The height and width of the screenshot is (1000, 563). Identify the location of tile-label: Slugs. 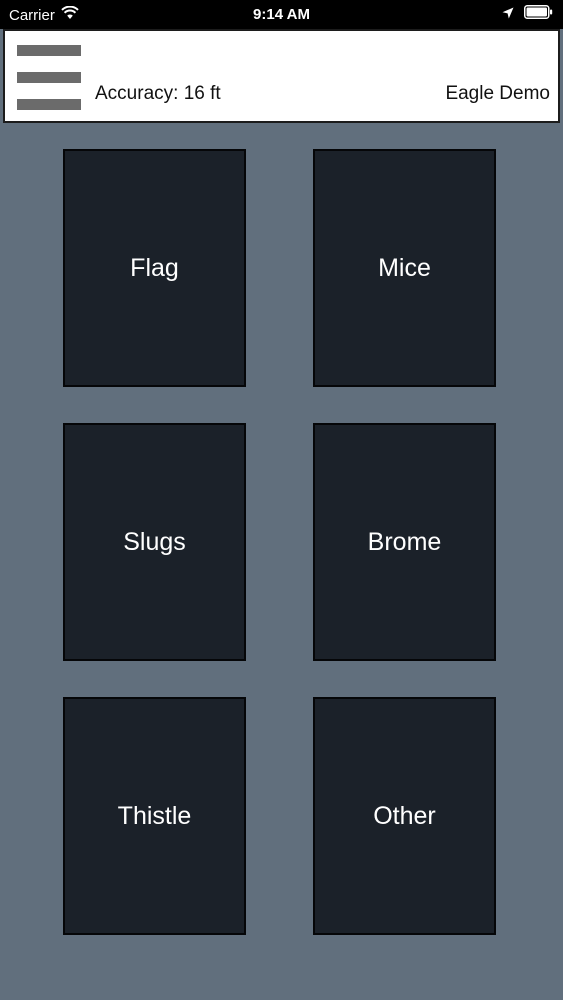
(154, 541).